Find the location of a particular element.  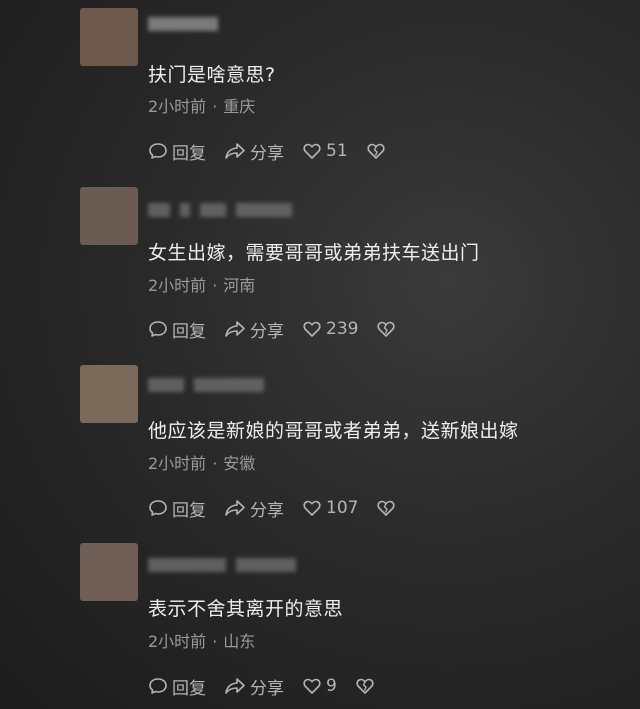

comment-text: 他应该是新娘的哥哥或者弟弟，送新娘出嫁 is located at coordinates (333, 431).